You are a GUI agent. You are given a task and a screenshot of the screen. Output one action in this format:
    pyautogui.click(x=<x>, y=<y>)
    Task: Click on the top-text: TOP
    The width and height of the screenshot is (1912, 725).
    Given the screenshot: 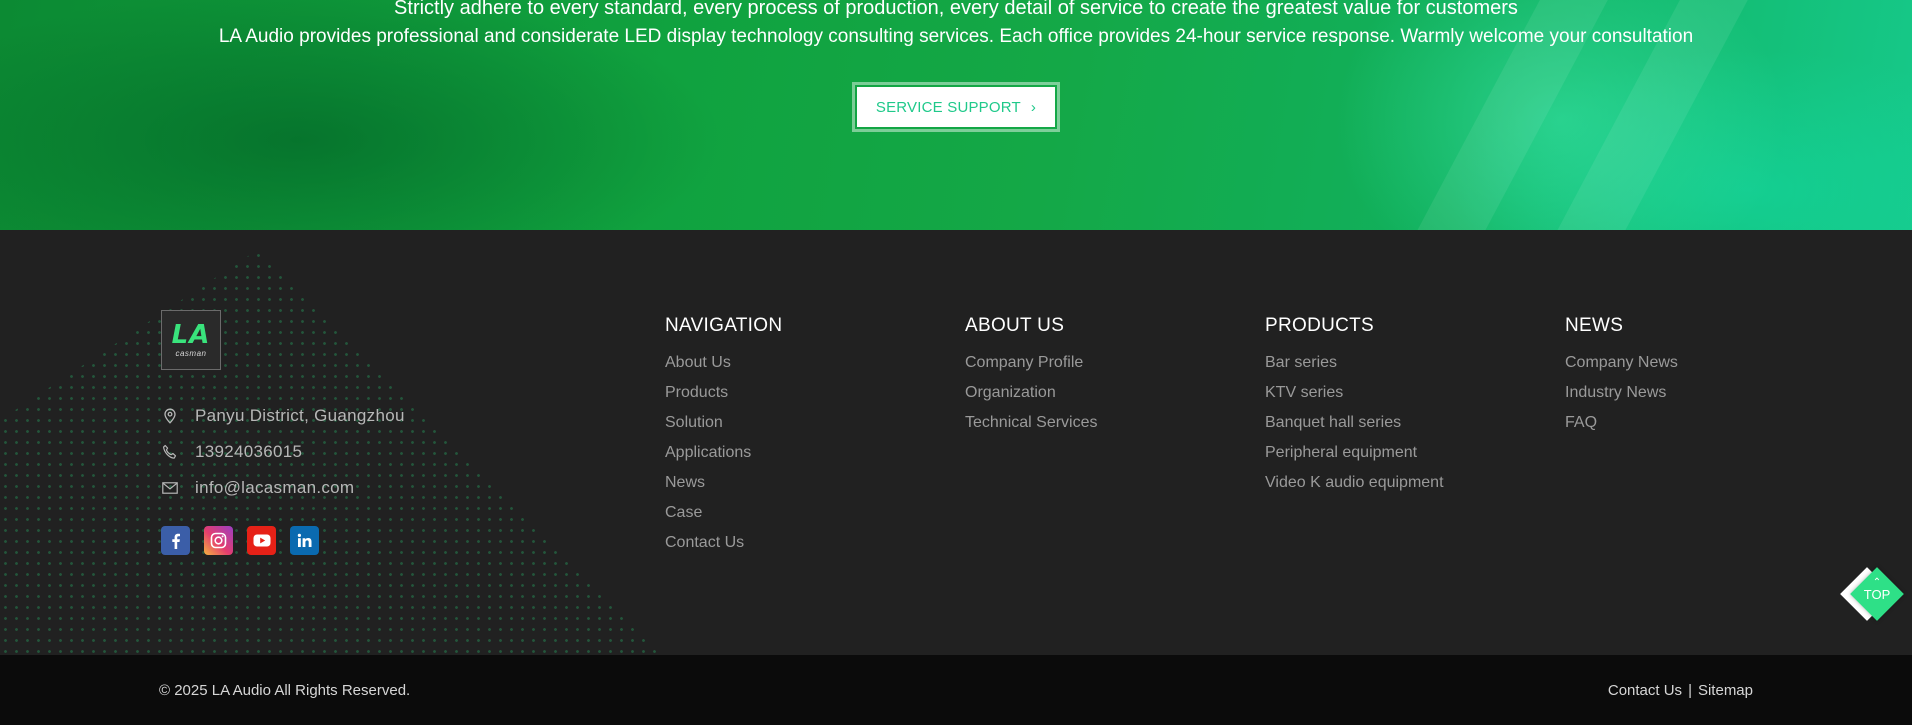 What is the action you would take?
    pyautogui.click(x=1877, y=594)
    